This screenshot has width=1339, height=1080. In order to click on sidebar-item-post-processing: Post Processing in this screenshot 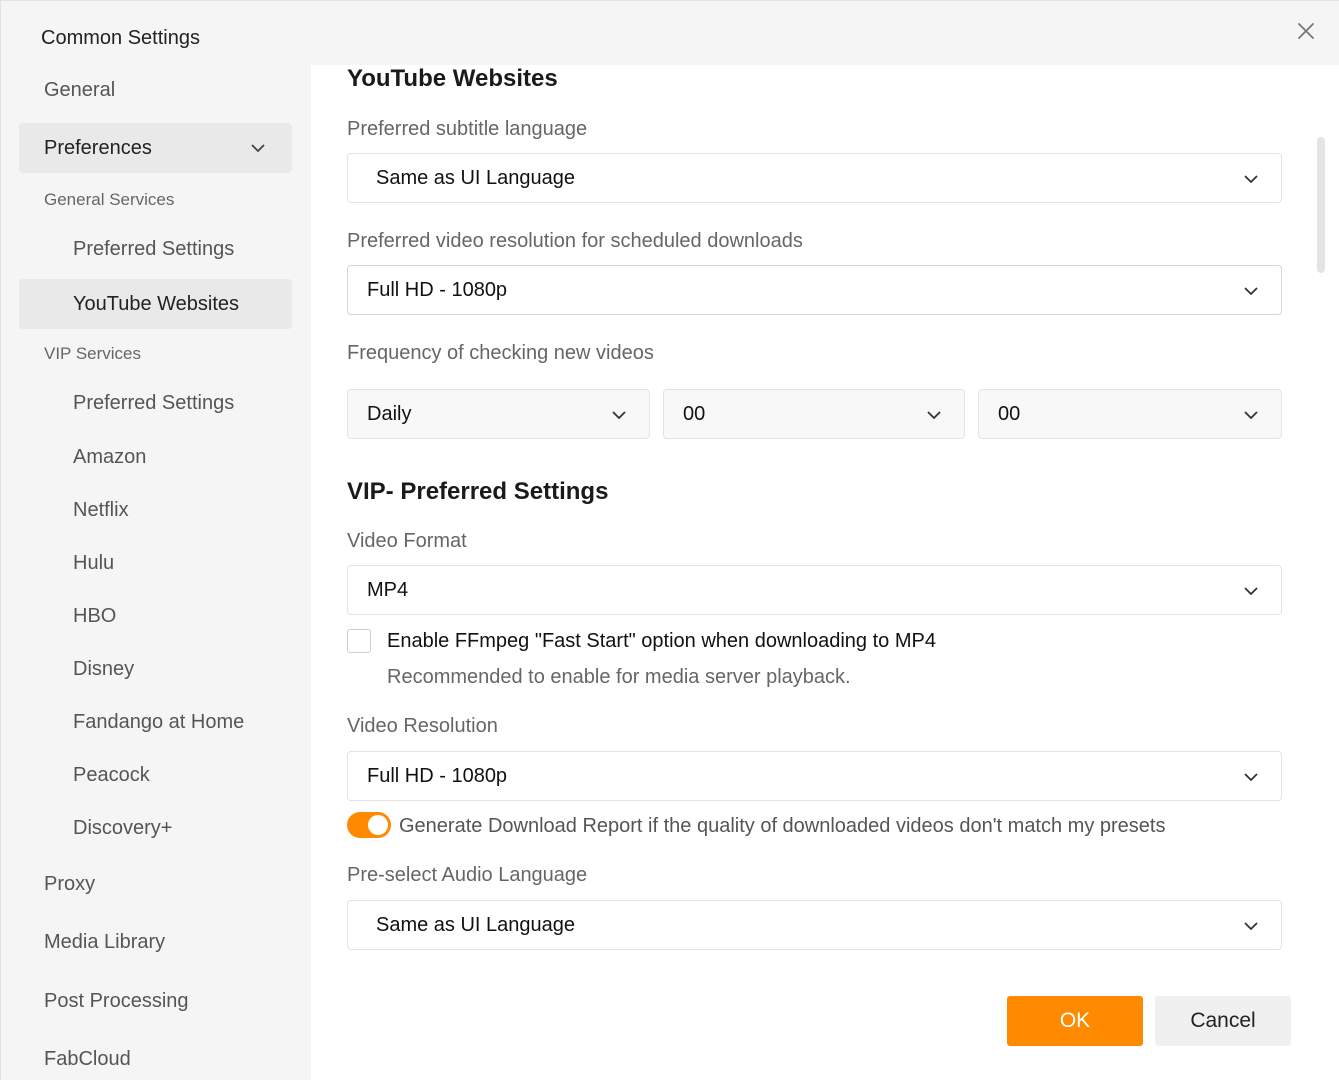, I will do `click(155, 1001)`.